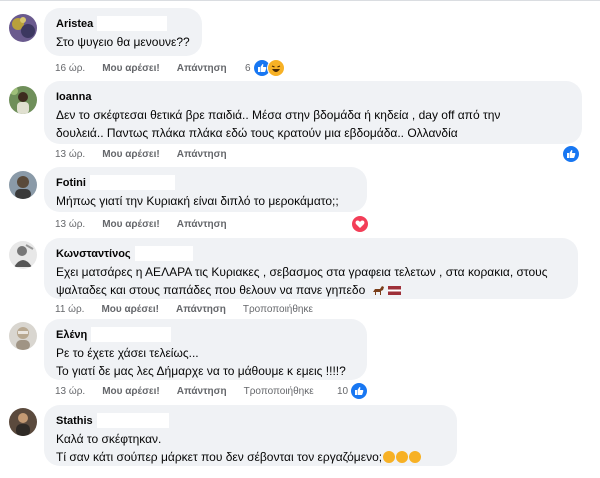  What do you see at coordinates (378, 292) in the screenshot?
I see `horse-emoji-icon` at bounding box center [378, 292].